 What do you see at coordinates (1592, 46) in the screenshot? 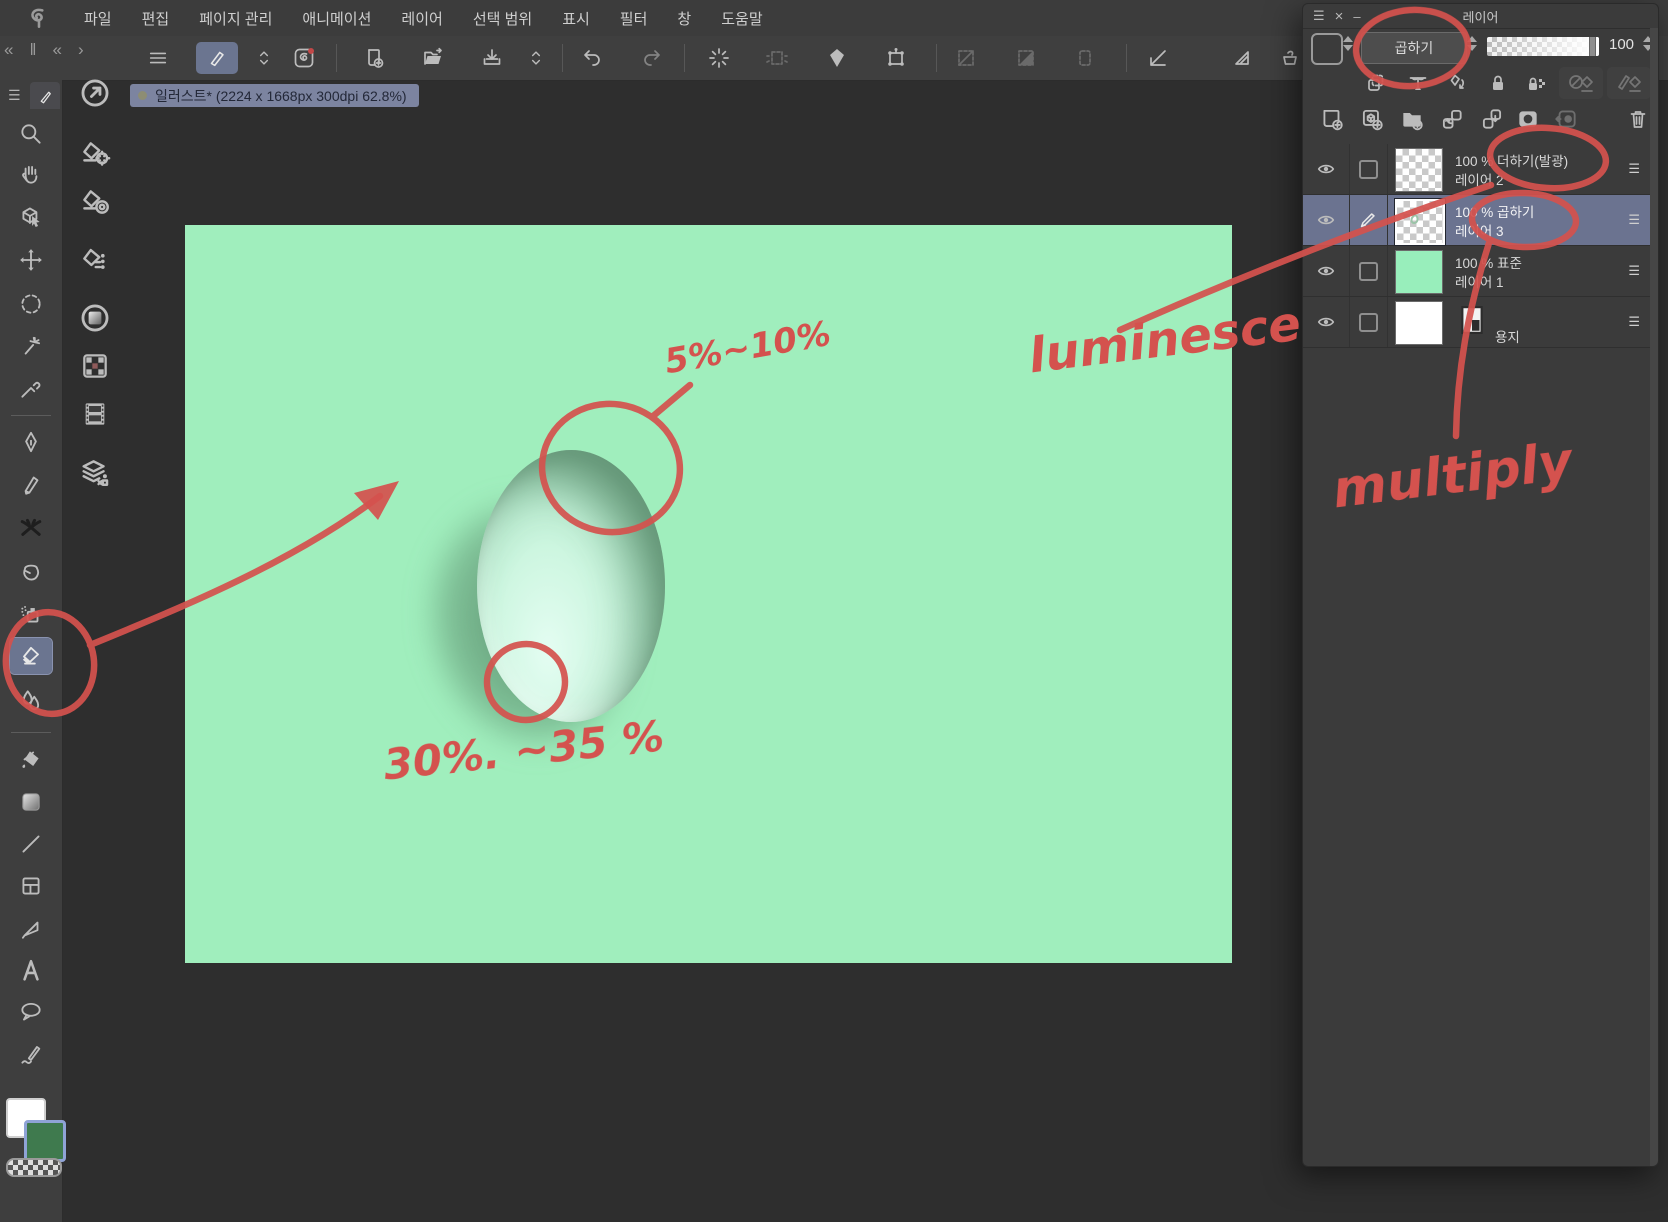
I see `opacity-slider-handle` at bounding box center [1592, 46].